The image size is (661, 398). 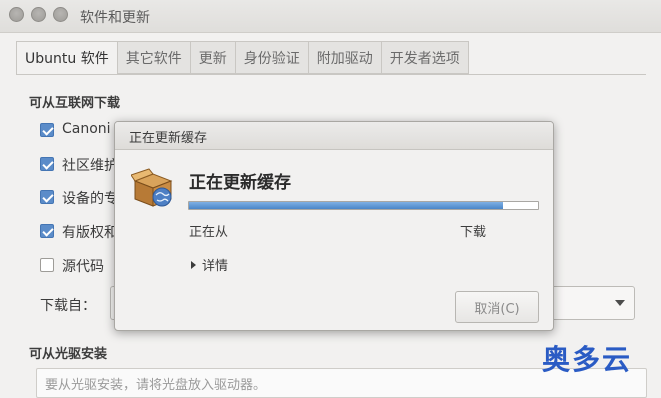 What do you see at coordinates (213, 57) in the screenshot?
I see `tab-updates: 更新` at bounding box center [213, 57].